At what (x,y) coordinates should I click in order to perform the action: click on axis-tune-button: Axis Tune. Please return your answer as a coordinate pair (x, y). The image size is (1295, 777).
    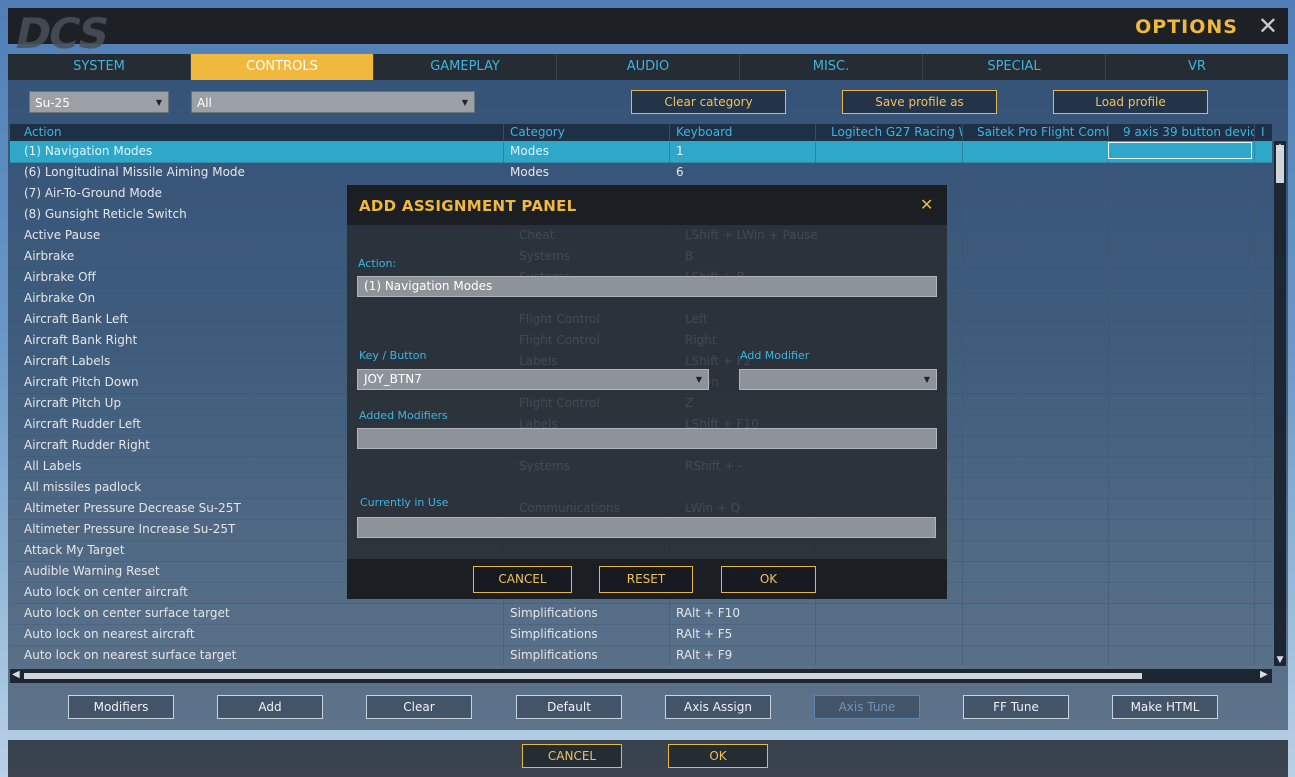
    Looking at the image, I should click on (867, 707).